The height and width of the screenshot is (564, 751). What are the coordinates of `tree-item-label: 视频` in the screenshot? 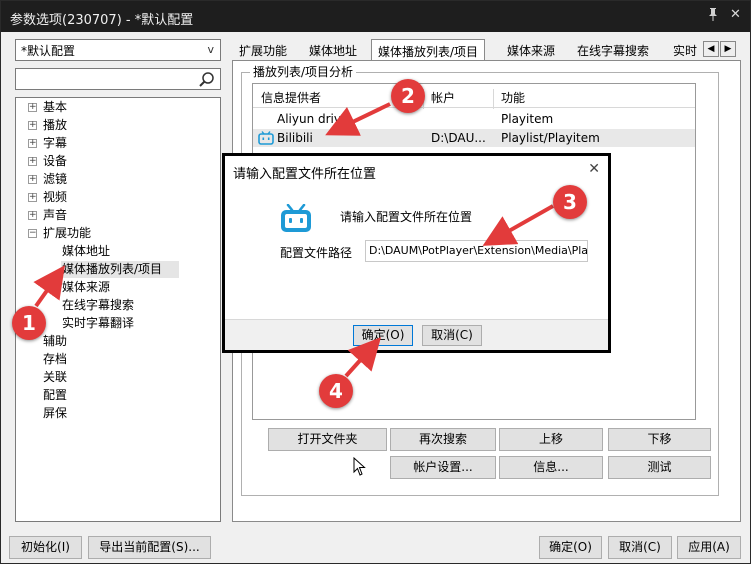 It's located at (55, 197).